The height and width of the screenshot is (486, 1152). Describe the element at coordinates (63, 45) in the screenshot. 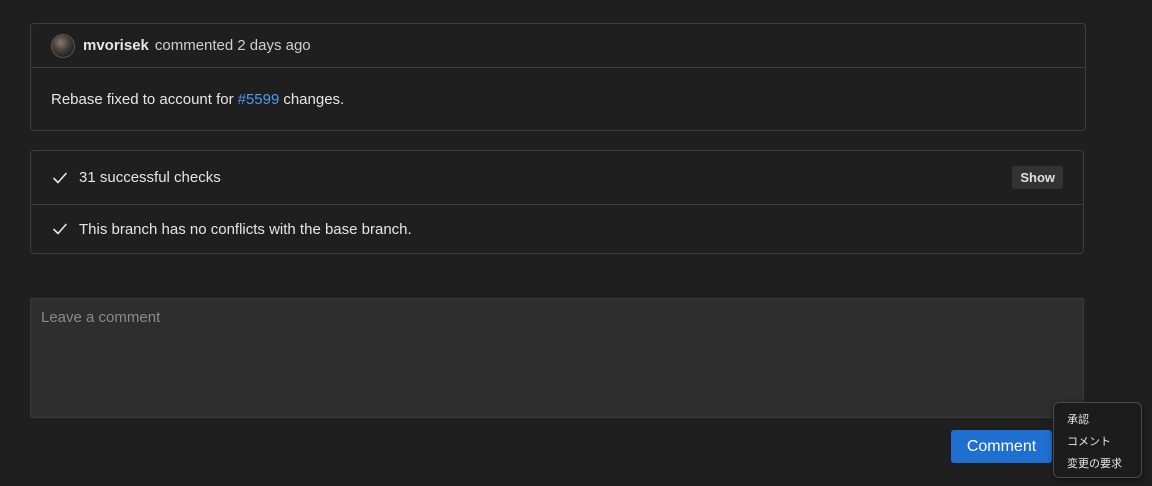

I see `avatar` at that location.